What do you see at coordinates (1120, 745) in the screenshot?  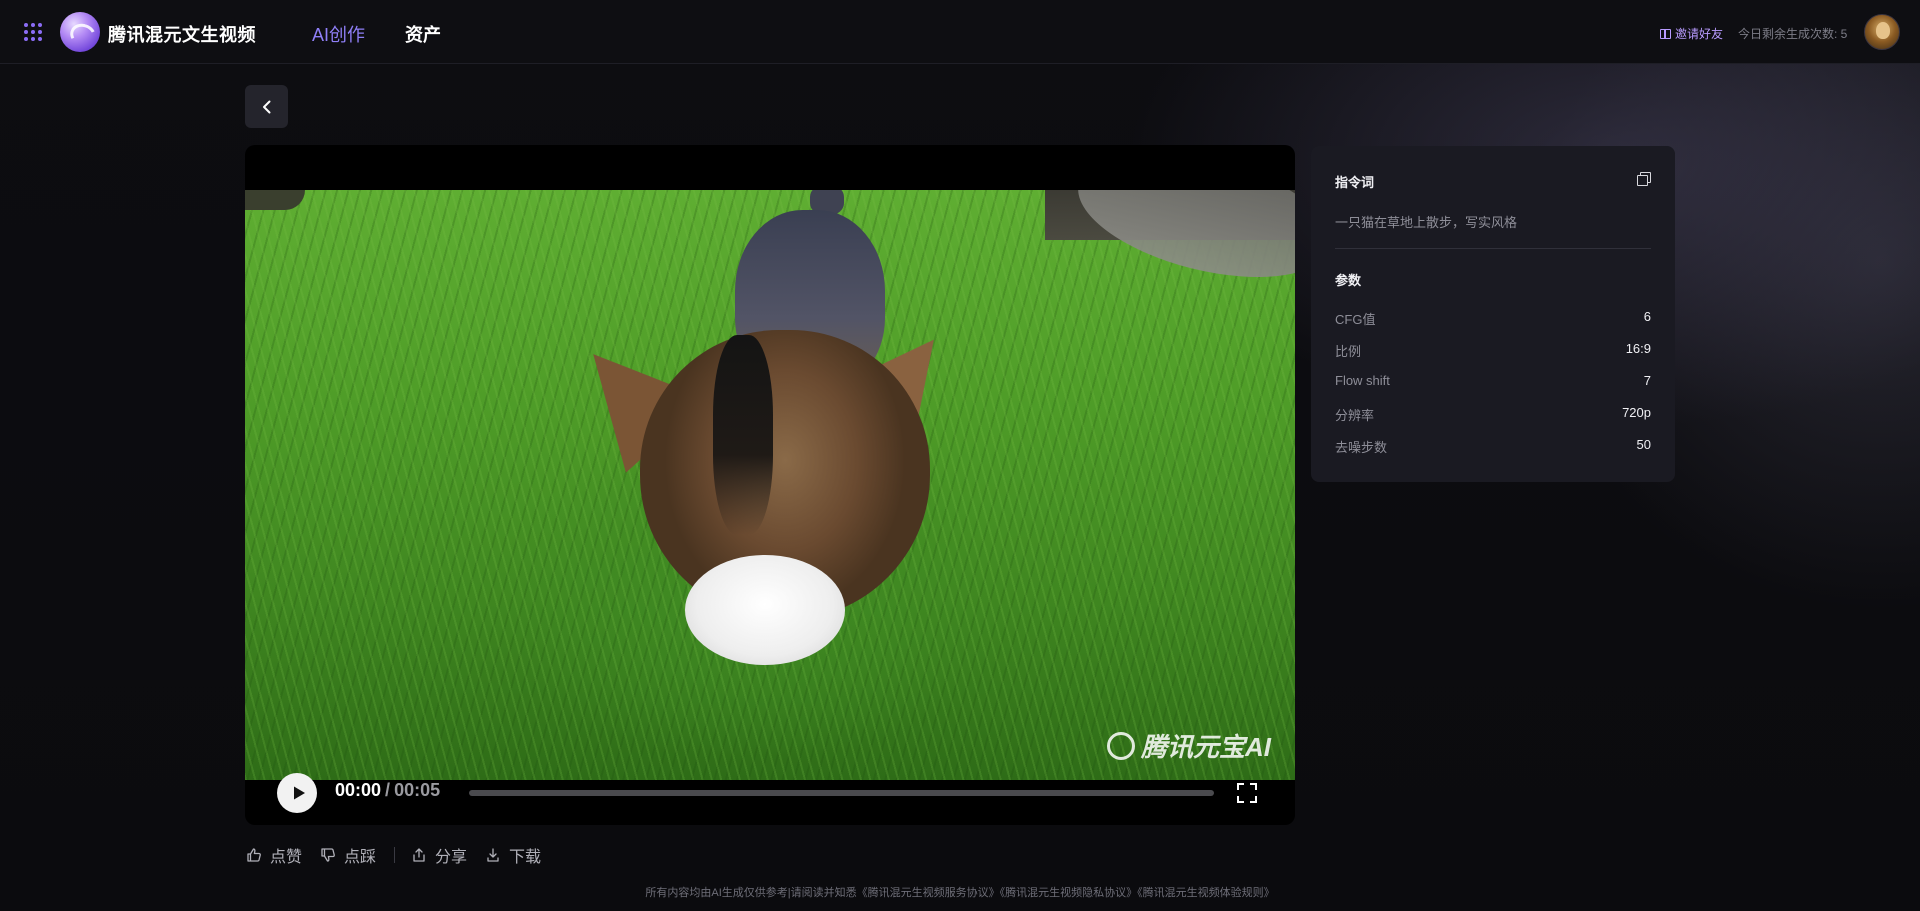 I see `watermark-logo-icon` at bounding box center [1120, 745].